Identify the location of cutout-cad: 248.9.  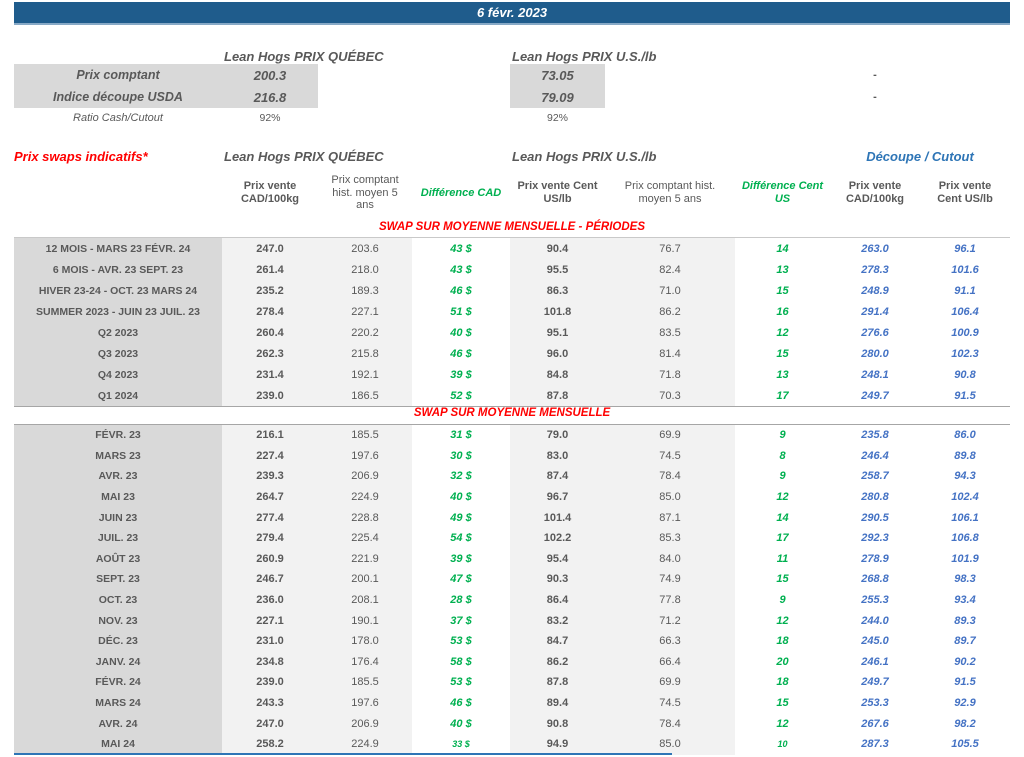
(875, 290).